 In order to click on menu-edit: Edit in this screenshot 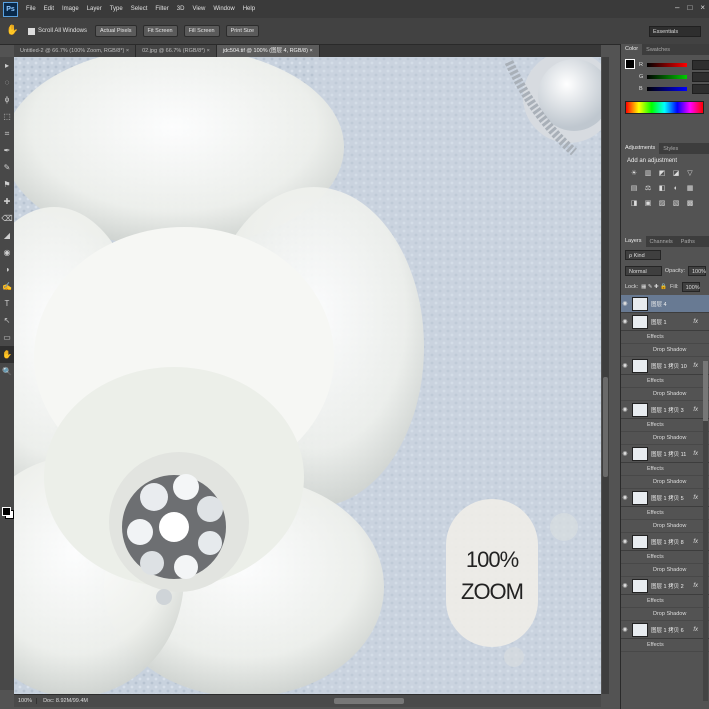, I will do `click(49, 9)`.